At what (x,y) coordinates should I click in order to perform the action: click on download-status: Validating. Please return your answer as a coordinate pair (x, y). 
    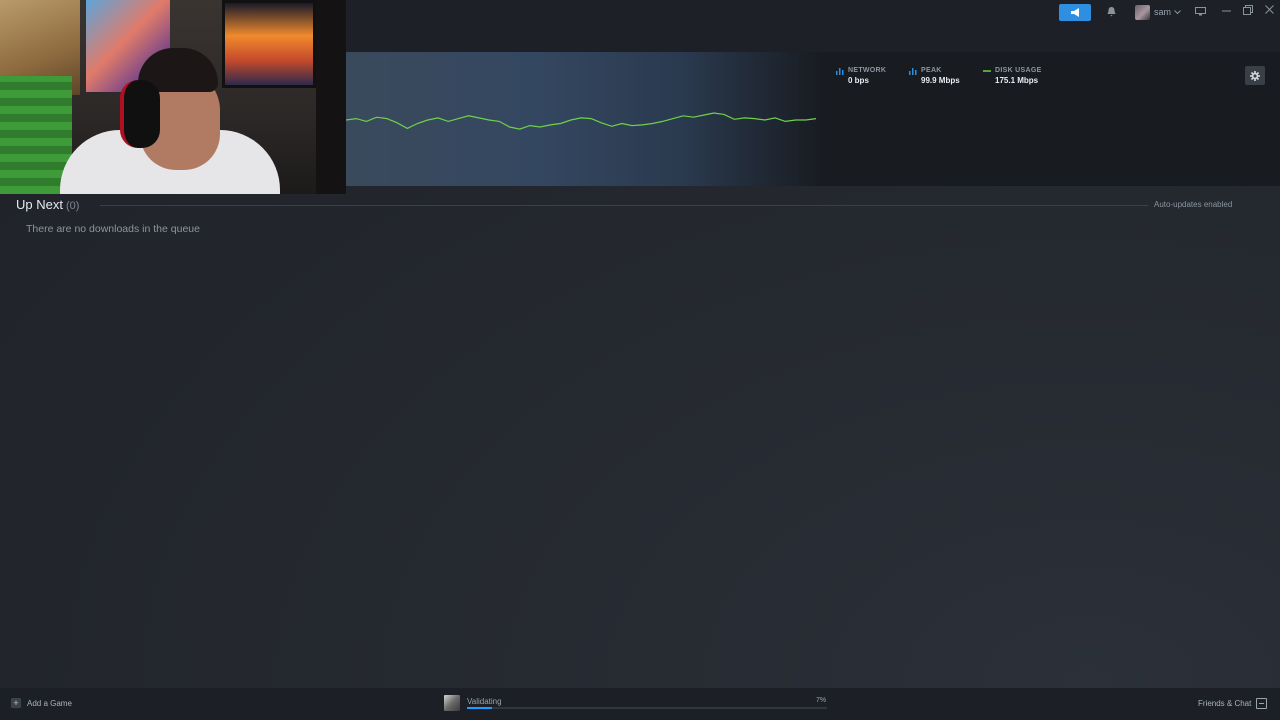
    Looking at the image, I should click on (484, 701).